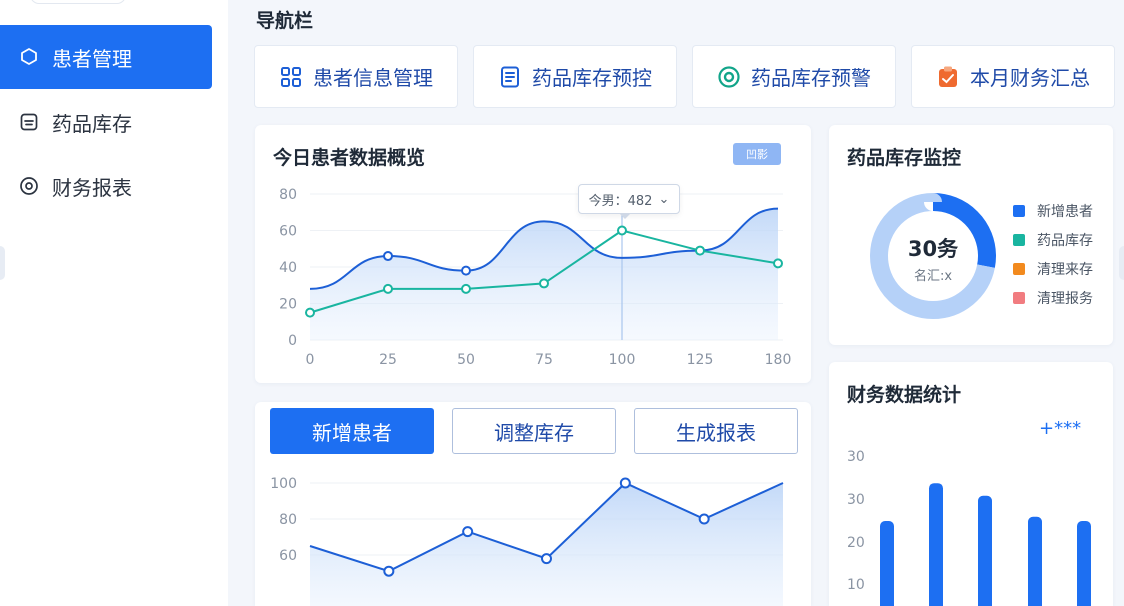 Image resolution: width=1124 pixels, height=606 pixels. I want to click on legend-item: 新增患者, so click(1053, 211).